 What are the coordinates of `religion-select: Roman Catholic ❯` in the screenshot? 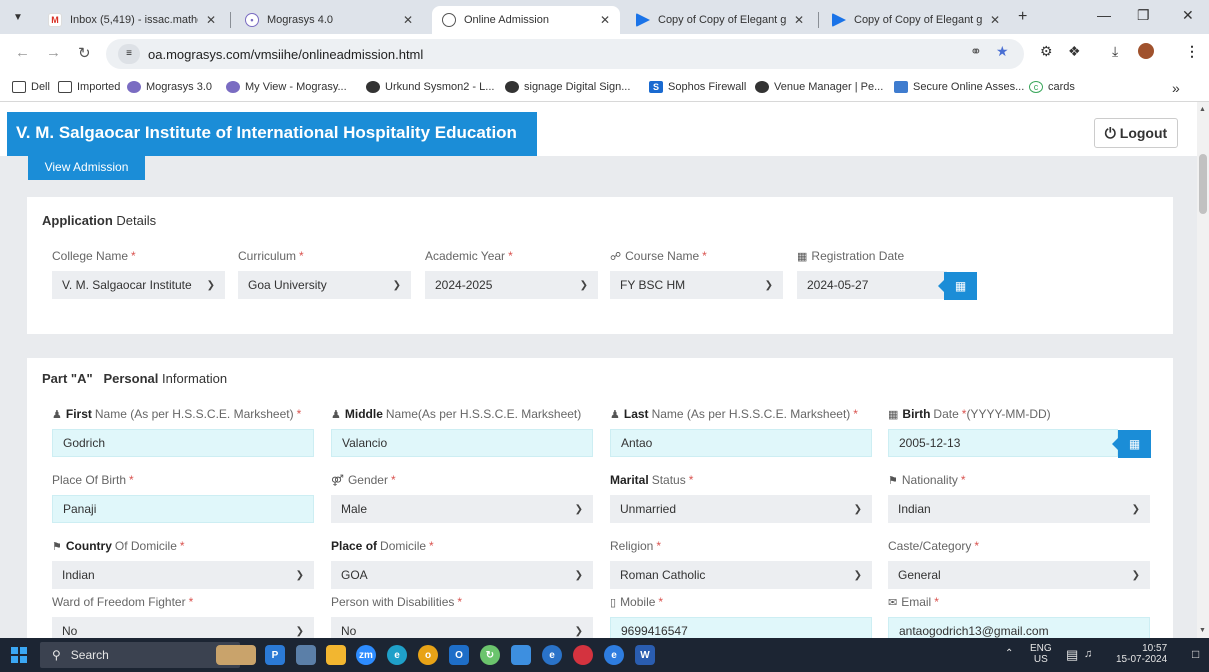 It's located at (741, 575).